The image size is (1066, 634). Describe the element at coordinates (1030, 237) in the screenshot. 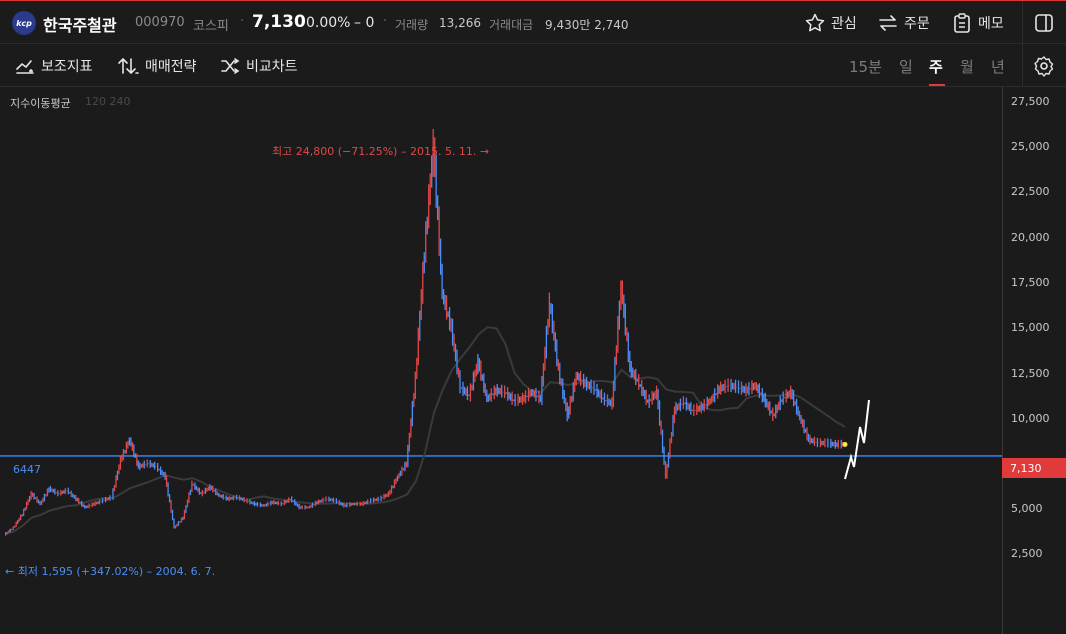

I see `axis-tick: 20,000` at that location.